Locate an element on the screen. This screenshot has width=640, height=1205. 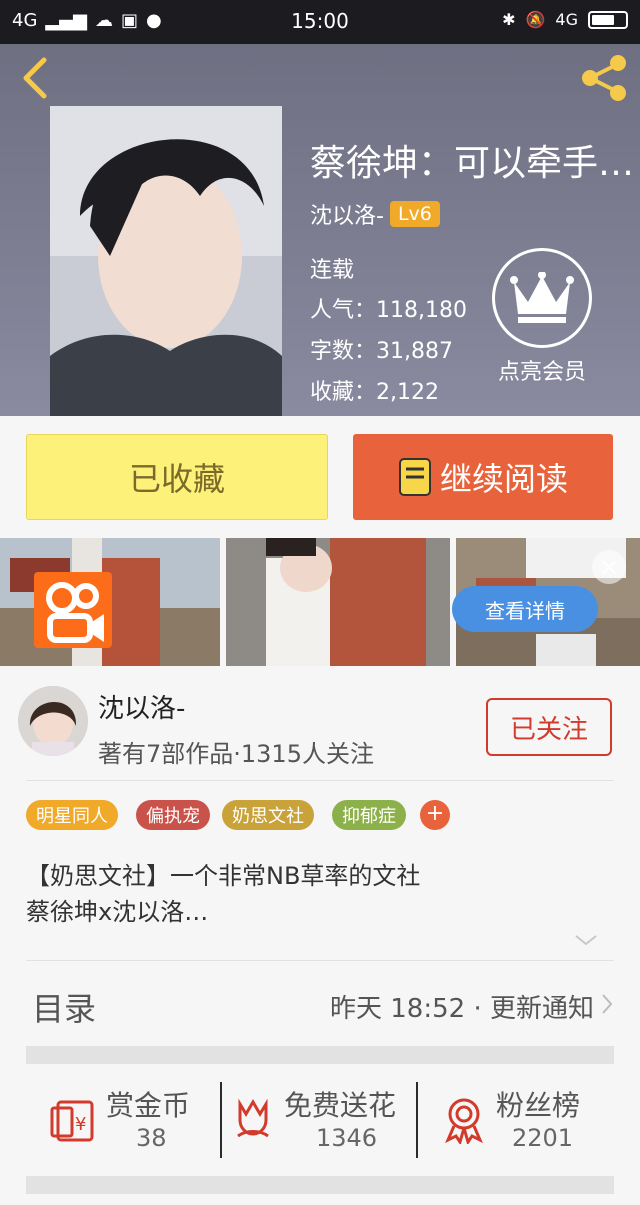
favorited-button: 已收藏 is located at coordinates (177, 477).